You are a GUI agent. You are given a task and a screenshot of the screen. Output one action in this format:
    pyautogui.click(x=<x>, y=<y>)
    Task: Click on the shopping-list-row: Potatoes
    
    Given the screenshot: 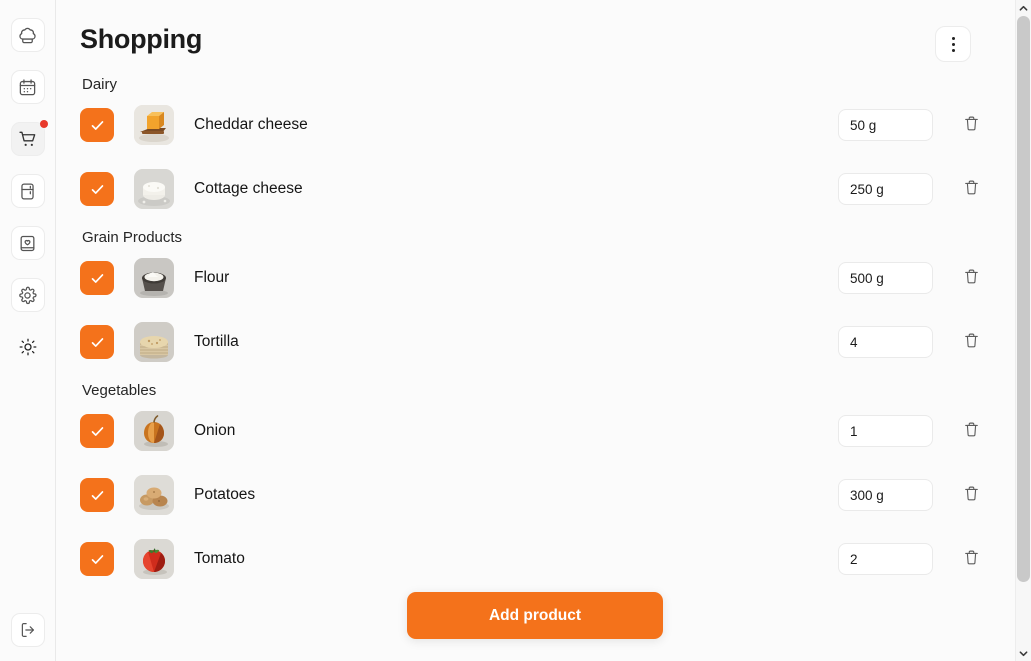 What is the action you would take?
    pyautogui.click(x=533, y=495)
    